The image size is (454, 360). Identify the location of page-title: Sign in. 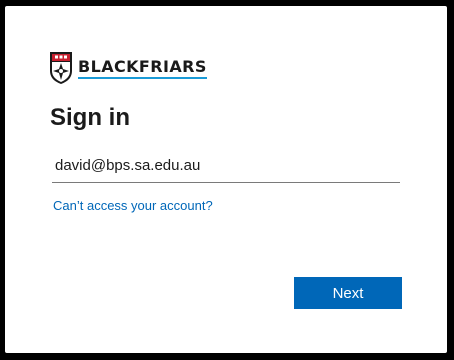
(90, 117).